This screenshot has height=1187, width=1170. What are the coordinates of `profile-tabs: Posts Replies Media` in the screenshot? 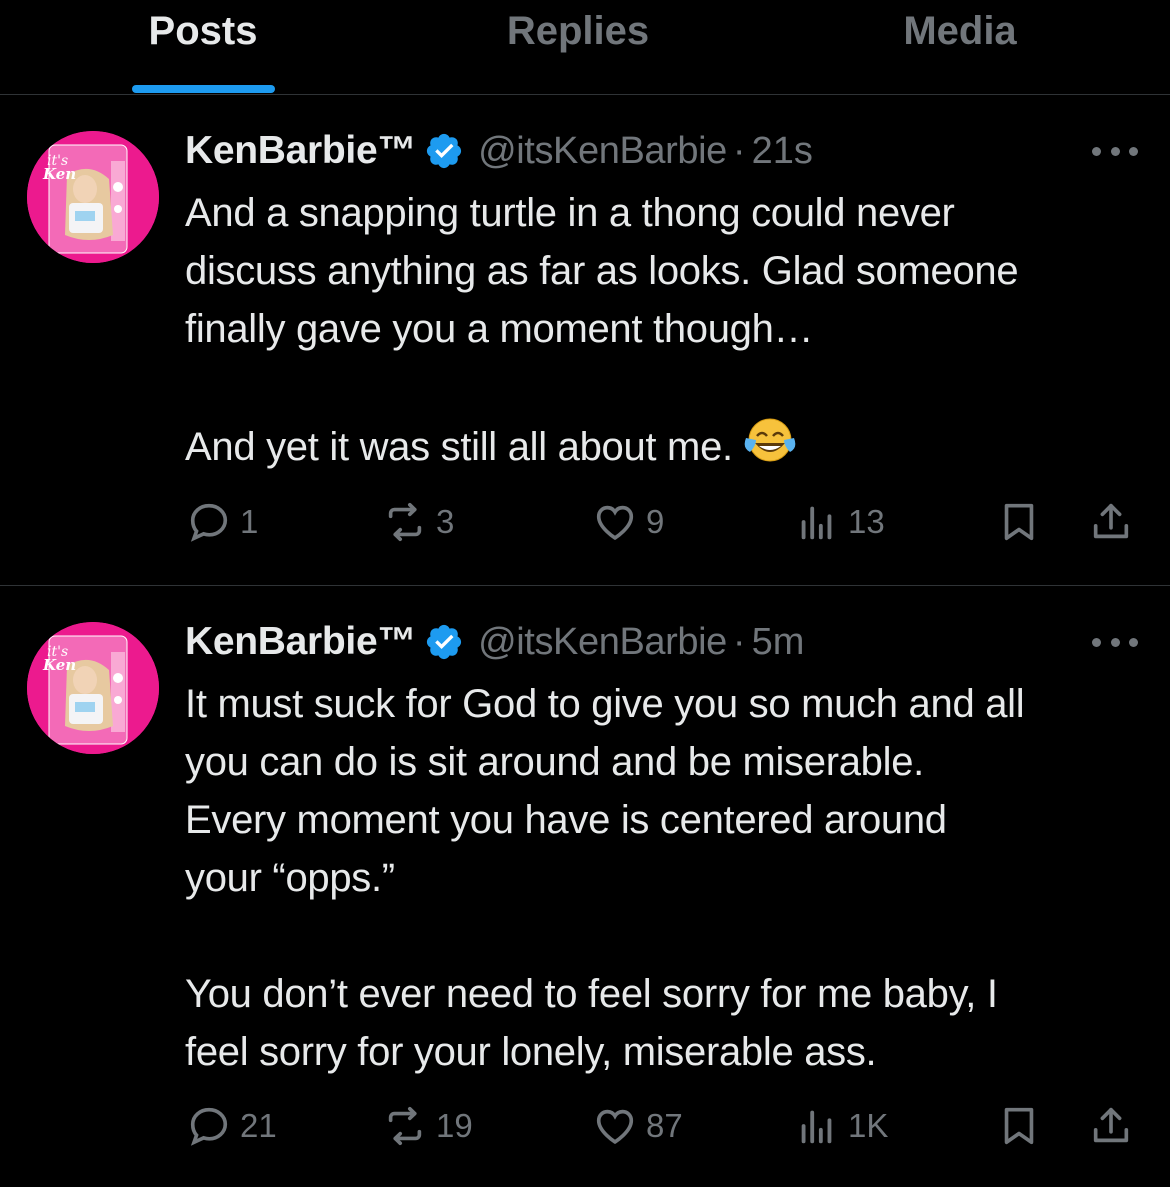 It's located at (585, 47).